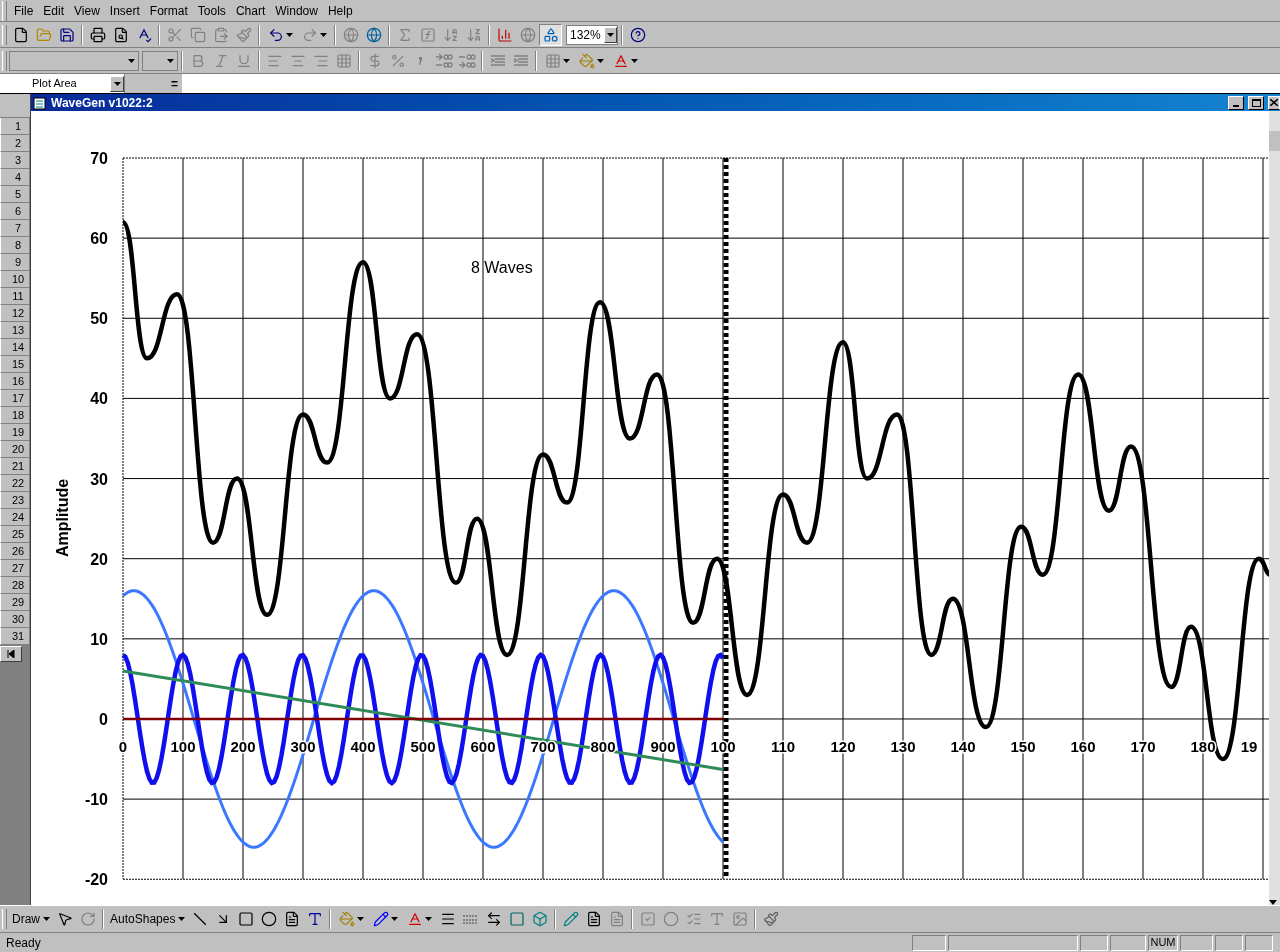  What do you see at coordinates (15, 143) in the screenshot?
I see `row-header: 2` at bounding box center [15, 143].